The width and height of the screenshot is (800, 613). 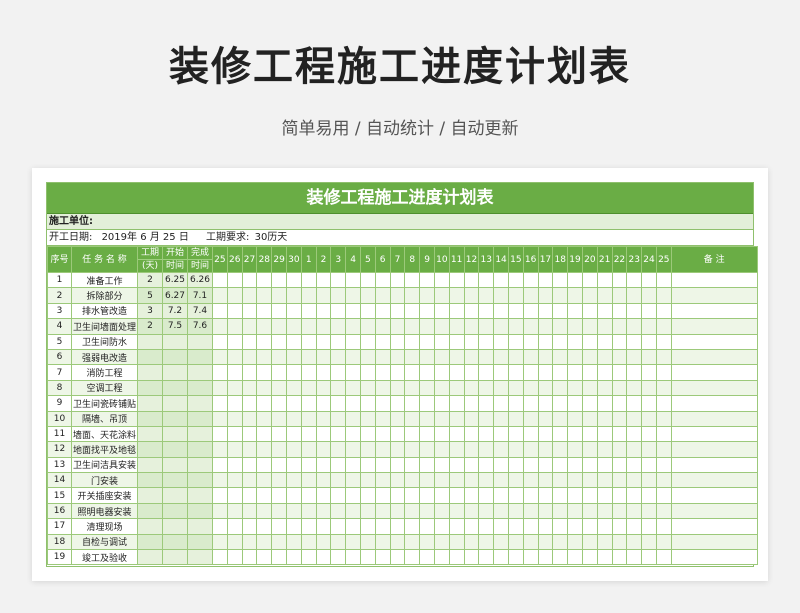 What do you see at coordinates (175, 295) in the screenshot?
I see `task-start-cell: 6.27` at bounding box center [175, 295].